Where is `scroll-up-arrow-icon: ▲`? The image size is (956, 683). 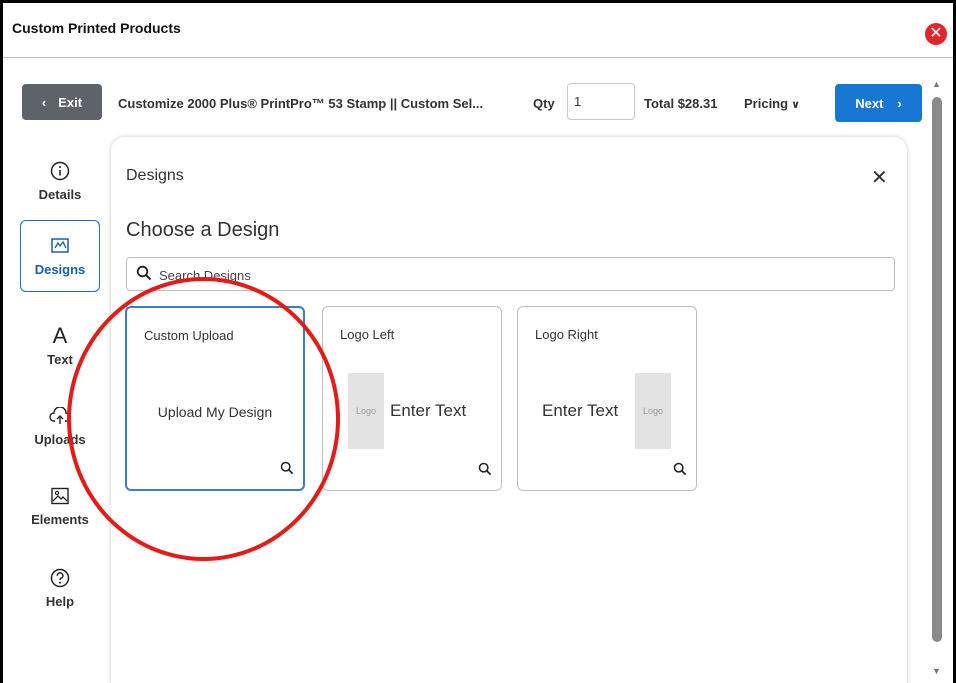 scroll-up-arrow-icon: ▲ is located at coordinates (936, 84).